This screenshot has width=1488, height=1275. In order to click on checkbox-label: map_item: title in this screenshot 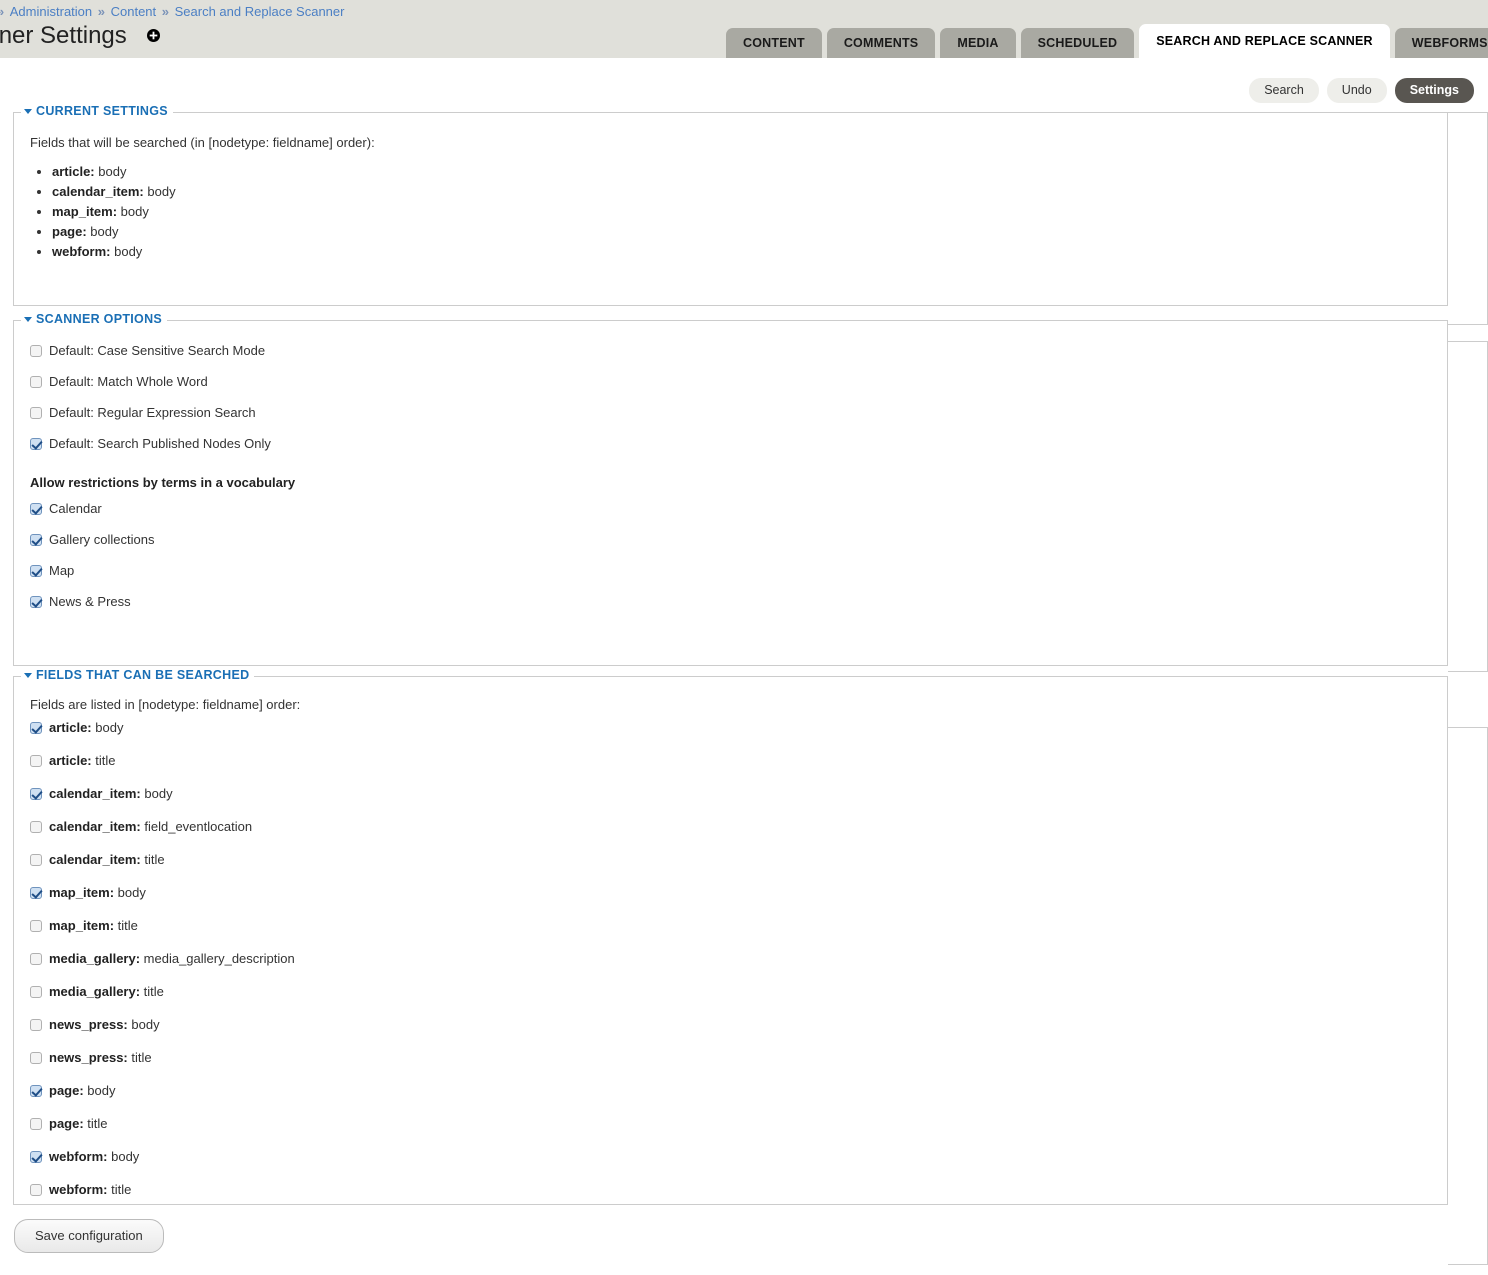, I will do `click(93, 925)`.